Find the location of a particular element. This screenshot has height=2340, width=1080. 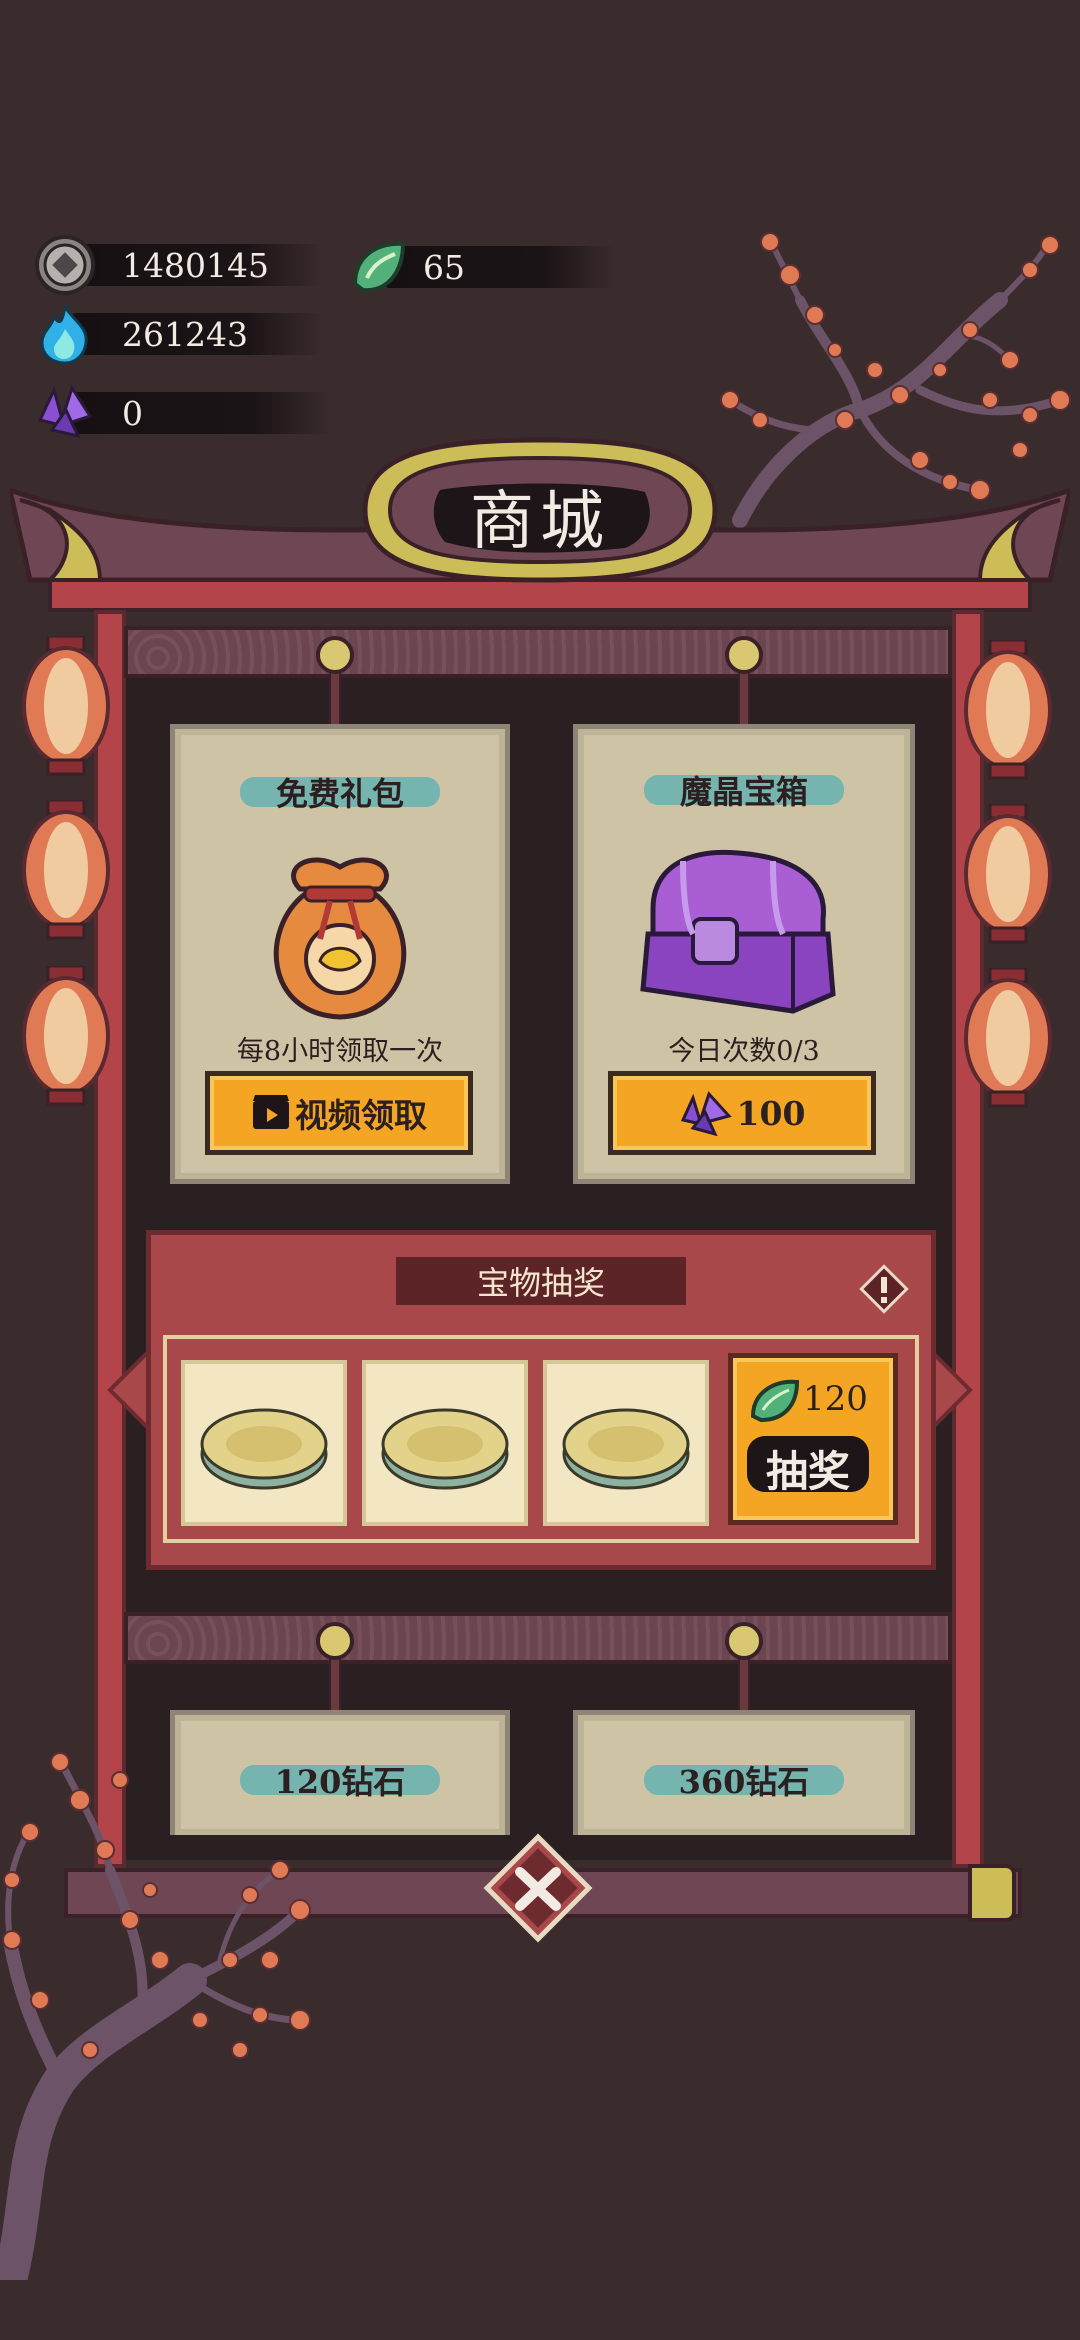

lottery-draw-button: 120 抽奖 is located at coordinates (813, 1439).